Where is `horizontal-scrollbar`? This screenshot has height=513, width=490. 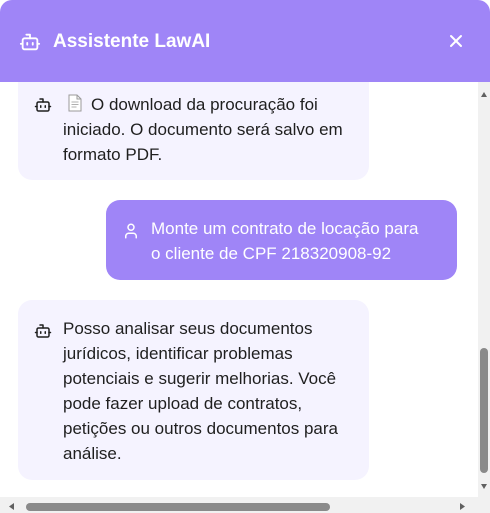
horizontal-scrollbar is located at coordinates (239, 505).